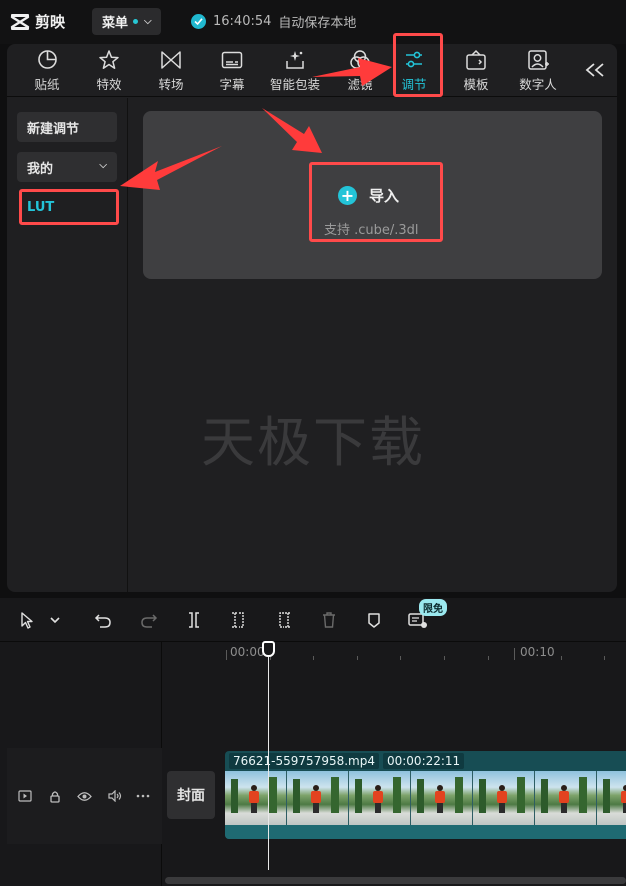 The height and width of the screenshot is (886, 626). I want to click on cursor-arrow-icon, so click(27, 620).